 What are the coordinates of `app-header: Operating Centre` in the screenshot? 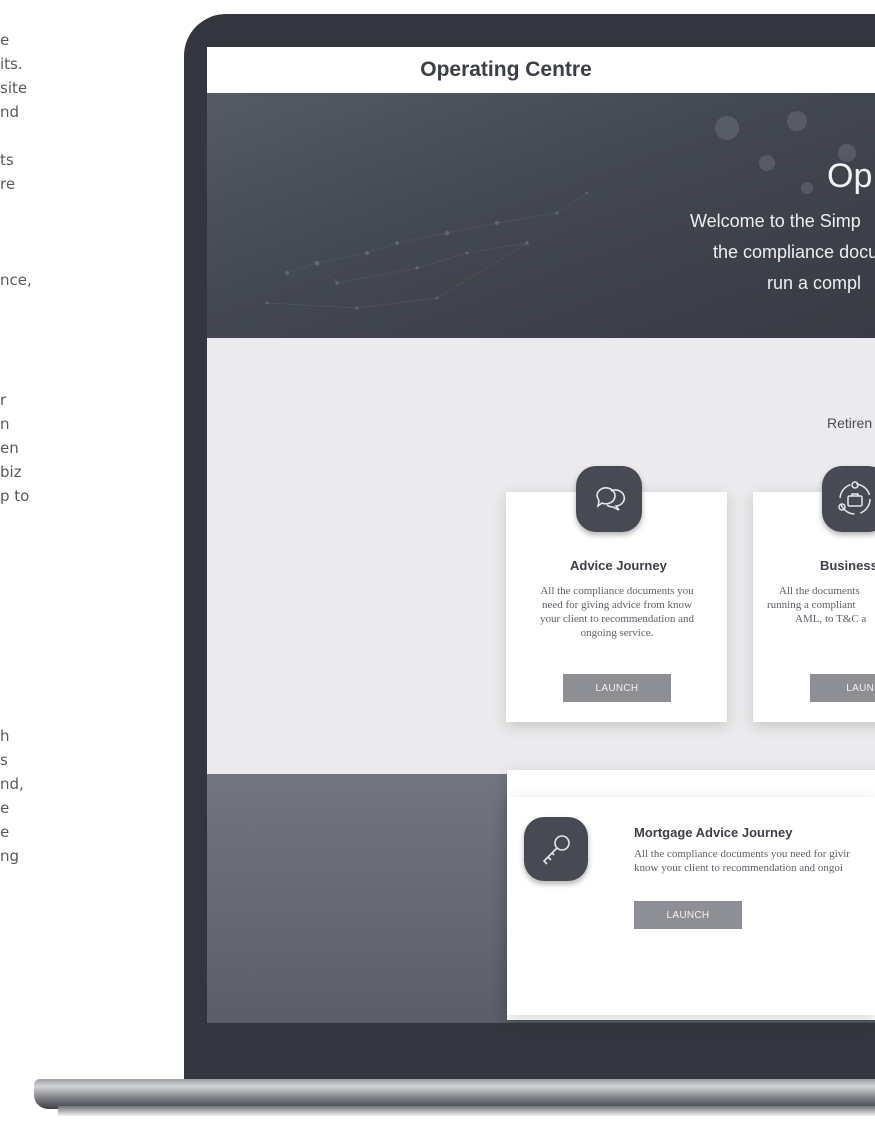 It's located at (541, 70).